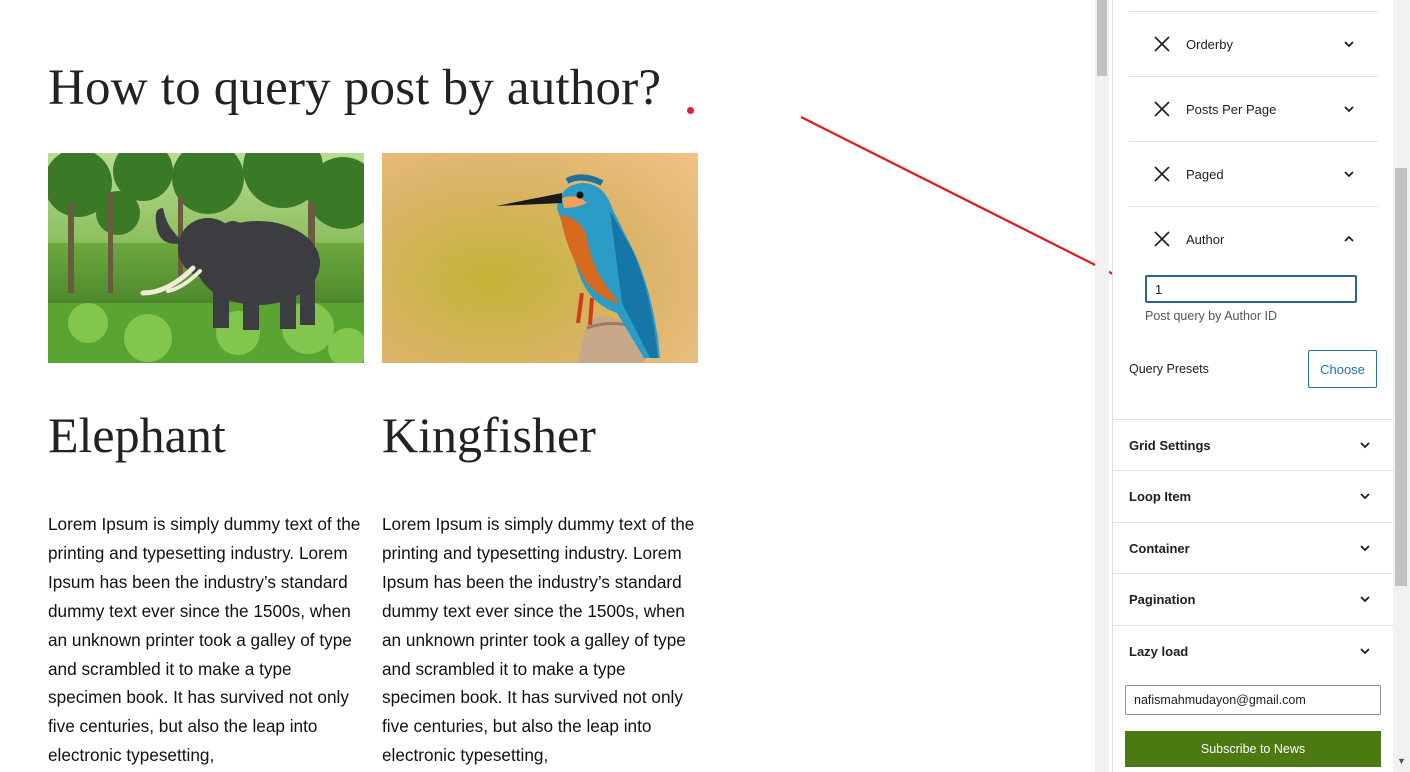 Image resolution: width=1410 pixels, height=772 pixels. What do you see at coordinates (1349, 239) in the screenshot?
I see `chevron-up-icon` at bounding box center [1349, 239].